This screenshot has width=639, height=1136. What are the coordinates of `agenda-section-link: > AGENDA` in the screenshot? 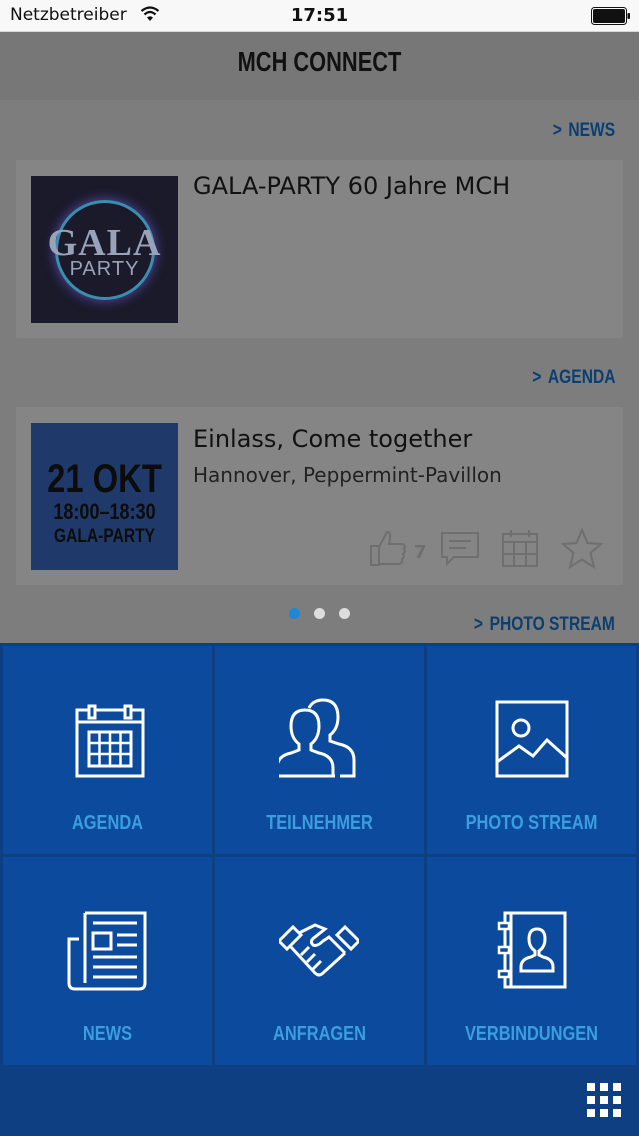 It's located at (573, 378).